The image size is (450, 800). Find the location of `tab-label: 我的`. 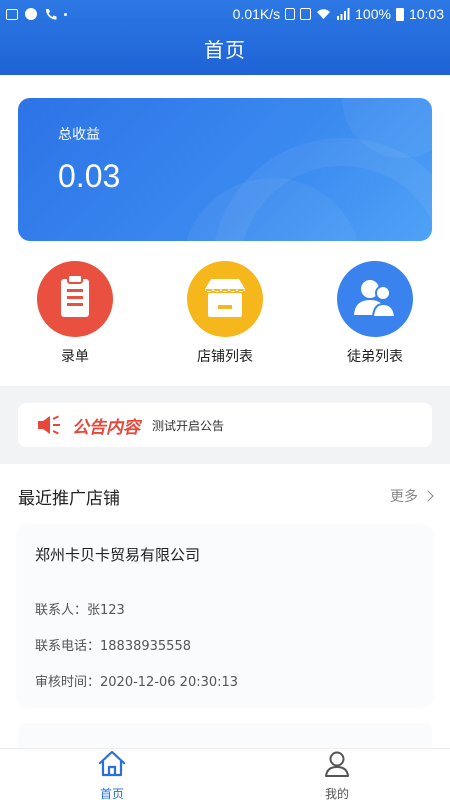

tab-label: 我的 is located at coordinates (336, 793).